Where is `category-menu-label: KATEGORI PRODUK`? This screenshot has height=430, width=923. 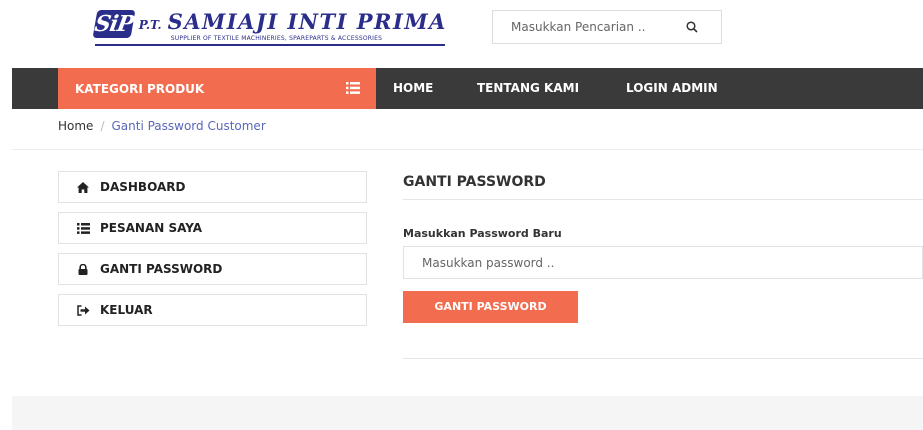
category-menu-label: KATEGORI PRODUK is located at coordinates (140, 88).